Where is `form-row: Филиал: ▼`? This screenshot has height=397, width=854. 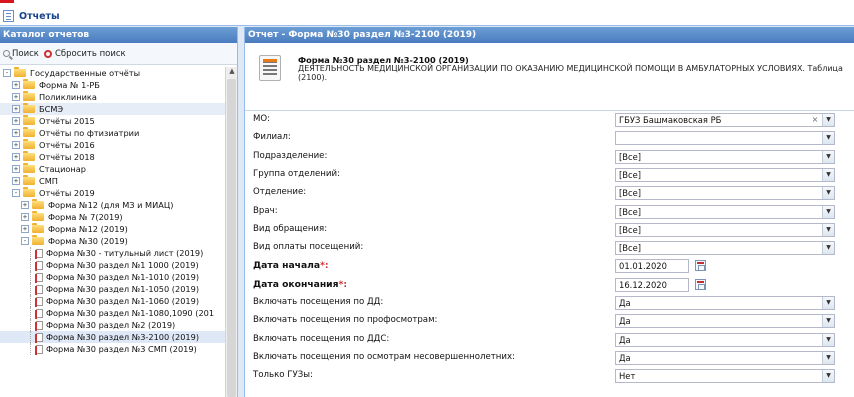
form-row: Филиал: ▼ is located at coordinates (549, 138).